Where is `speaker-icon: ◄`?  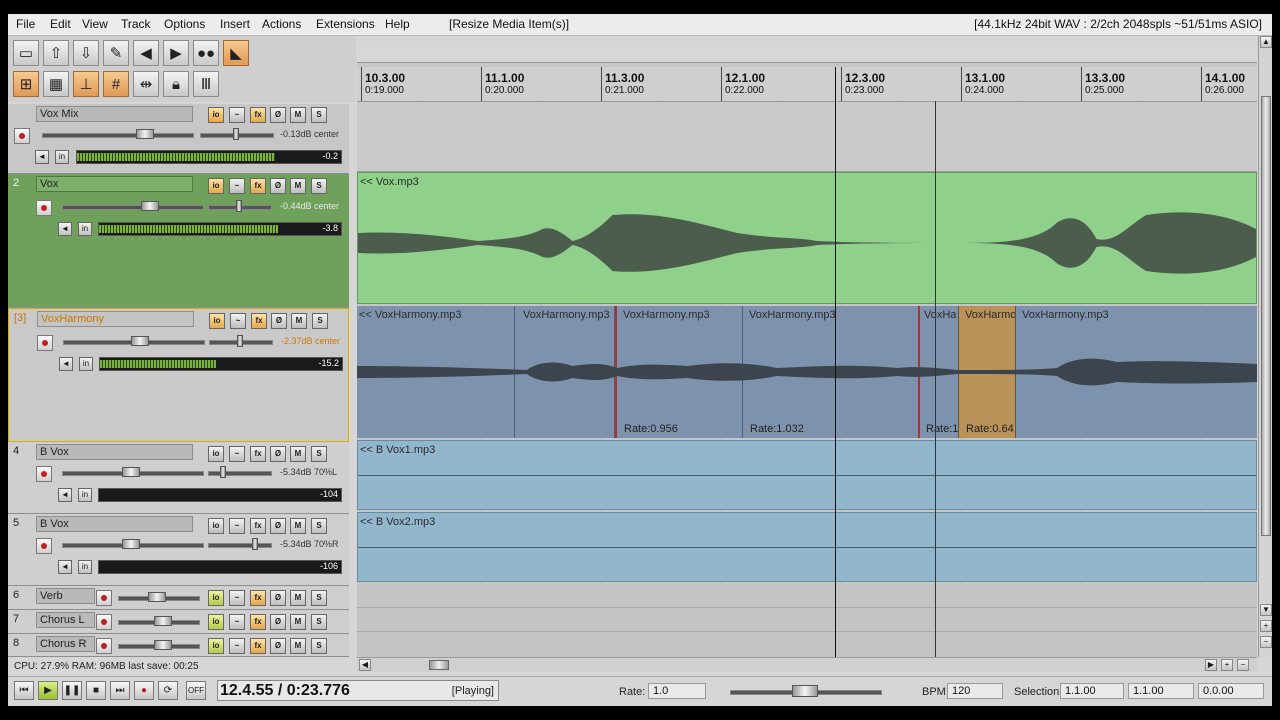
speaker-icon: ◄ is located at coordinates (65, 567).